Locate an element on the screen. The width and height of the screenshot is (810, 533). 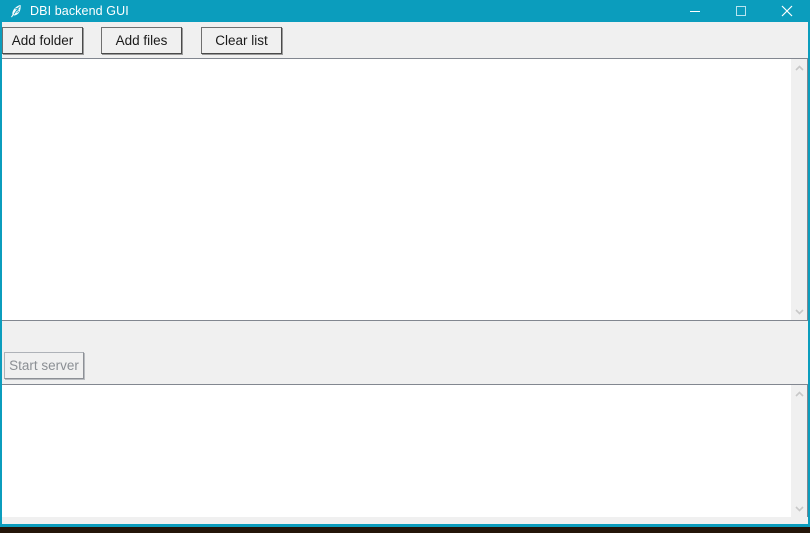
window-bottom-strip is located at coordinates (405, 520).